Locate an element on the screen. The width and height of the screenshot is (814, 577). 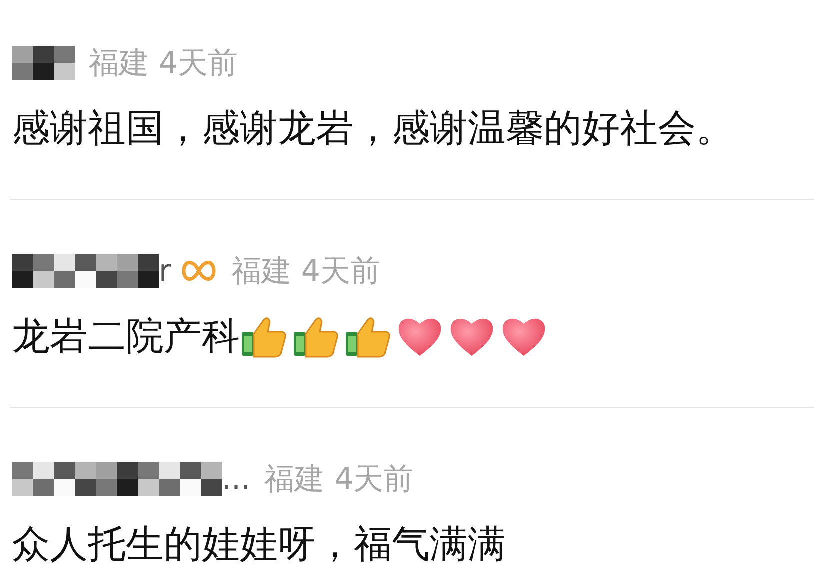
comment-text: 感谢祖国，感谢龙岩，感谢温馨的好社会。 is located at coordinates (373, 128).